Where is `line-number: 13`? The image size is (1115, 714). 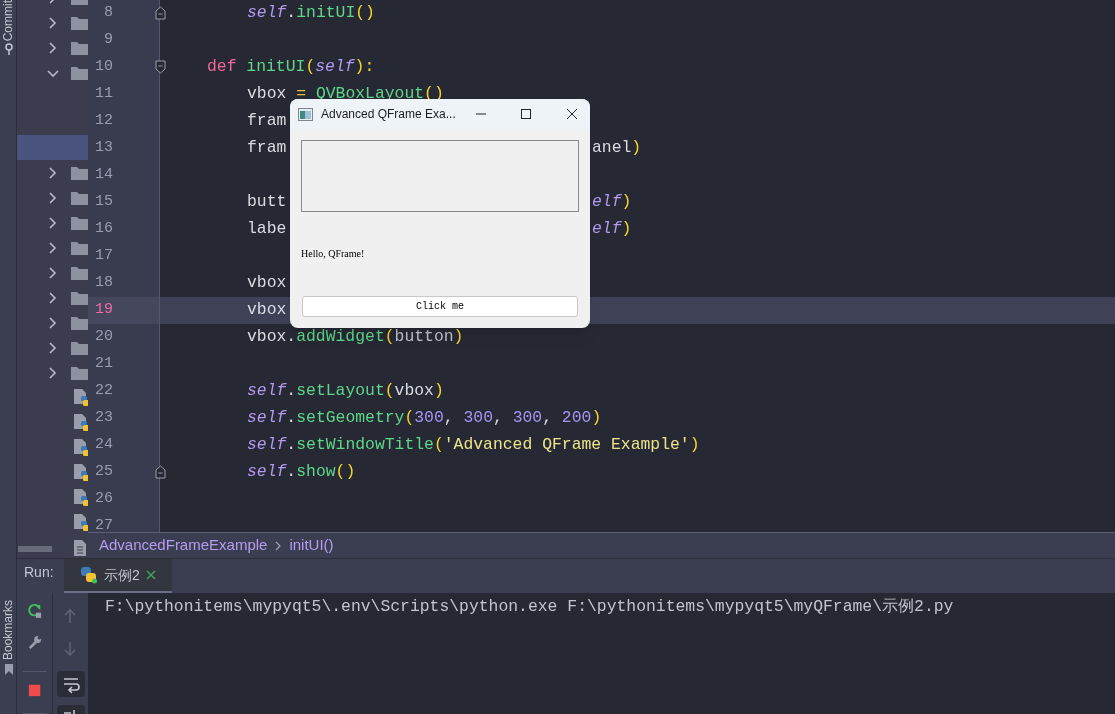
line-number: 13 is located at coordinates (103, 148).